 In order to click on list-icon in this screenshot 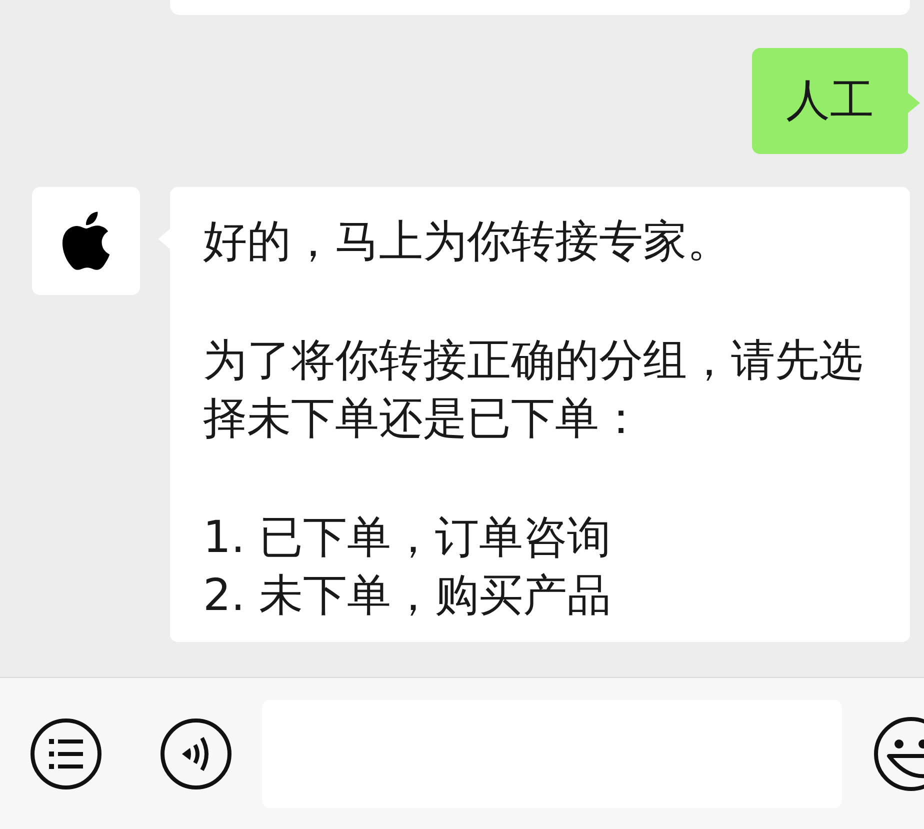, I will do `click(66, 754)`.